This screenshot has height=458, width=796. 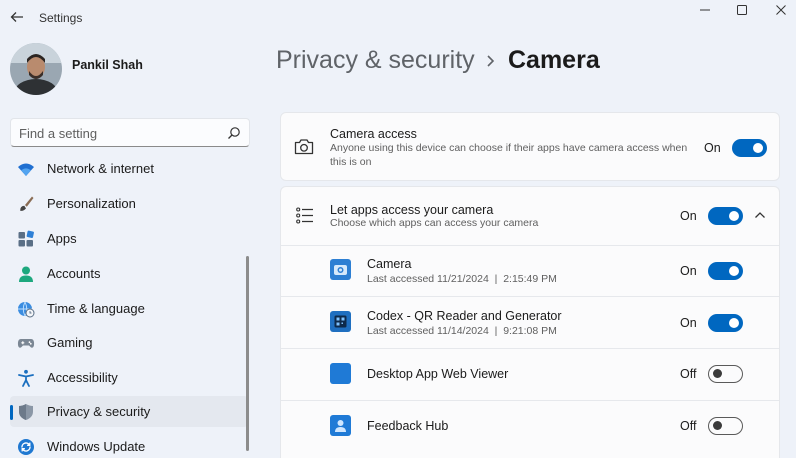 What do you see at coordinates (725, 374) in the screenshot?
I see `web-viewer-toggle` at bounding box center [725, 374].